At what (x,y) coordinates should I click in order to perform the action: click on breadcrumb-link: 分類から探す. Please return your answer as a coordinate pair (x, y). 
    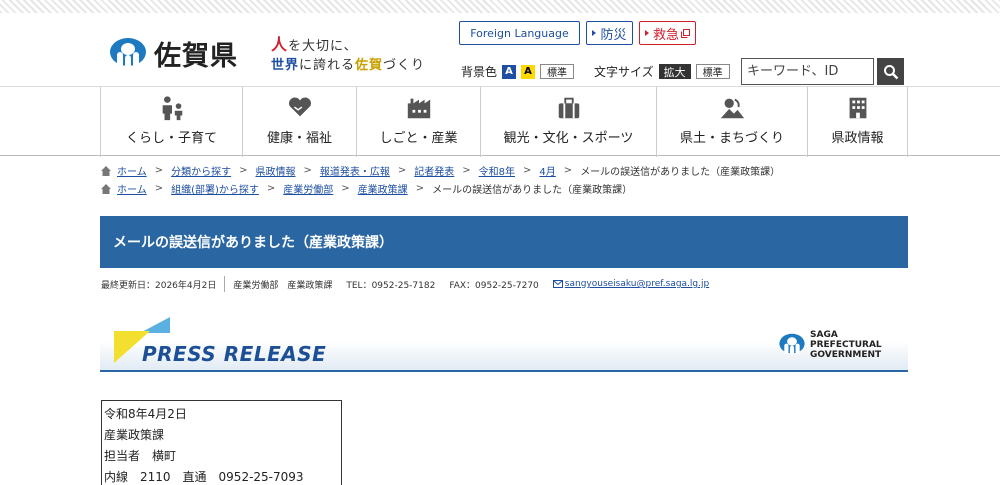
    Looking at the image, I should click on (201, 170).